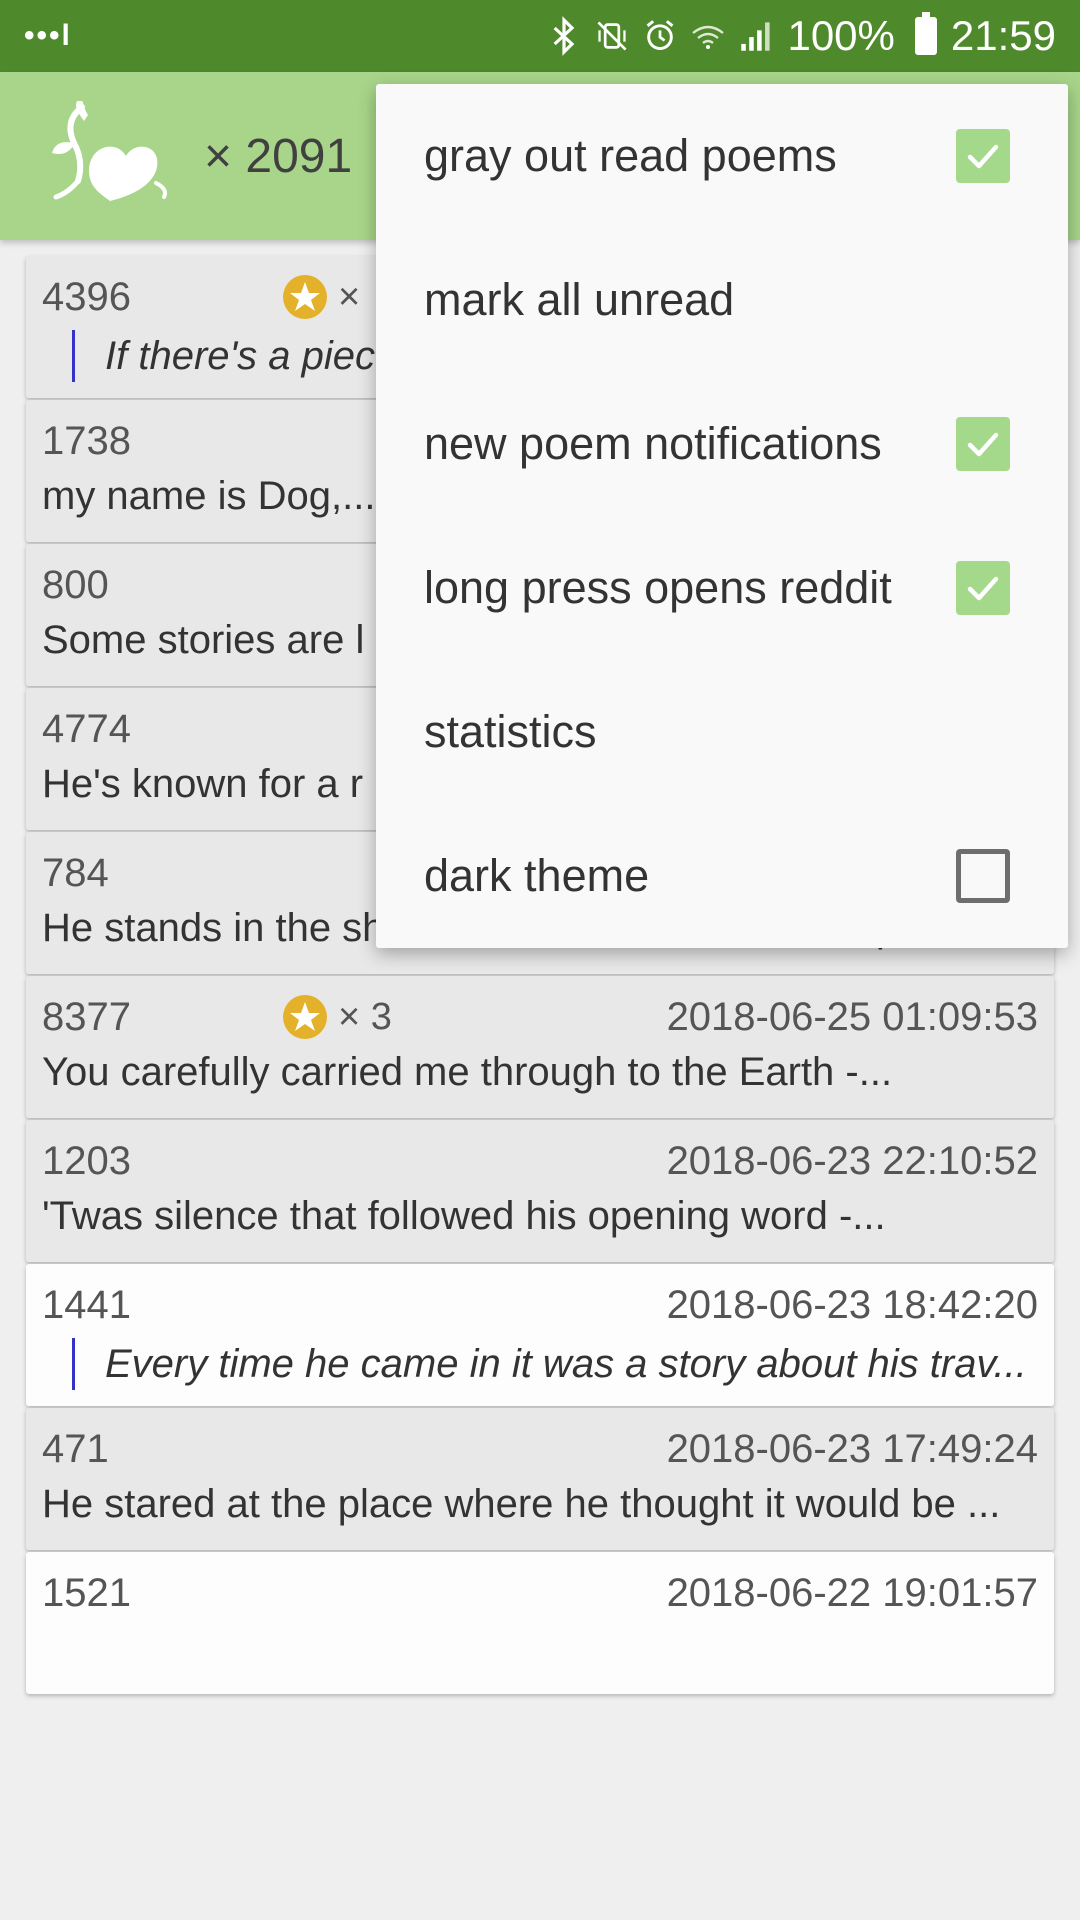 This screenshot has width=1080, height=1920. I want to click on status-icons: 100% 21:59, so click(801, 36).